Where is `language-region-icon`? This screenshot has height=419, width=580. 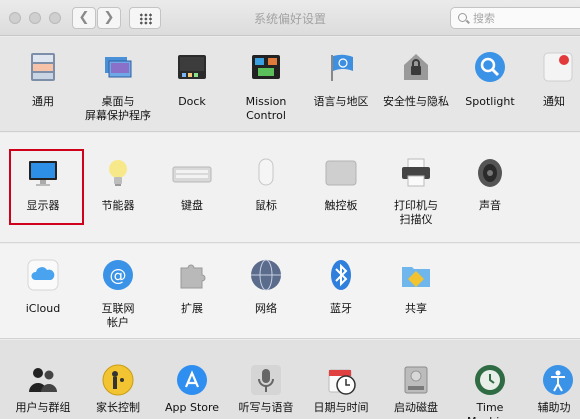 language-region-icon is located at coordinates (342, 67).